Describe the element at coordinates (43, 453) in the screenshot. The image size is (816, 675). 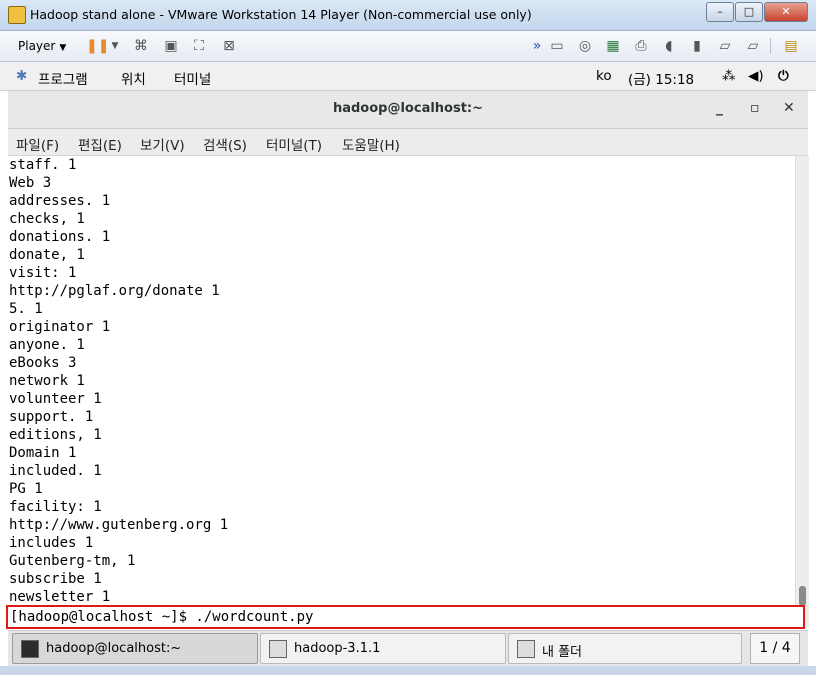
I see `output-line: Domain 1` at that location.